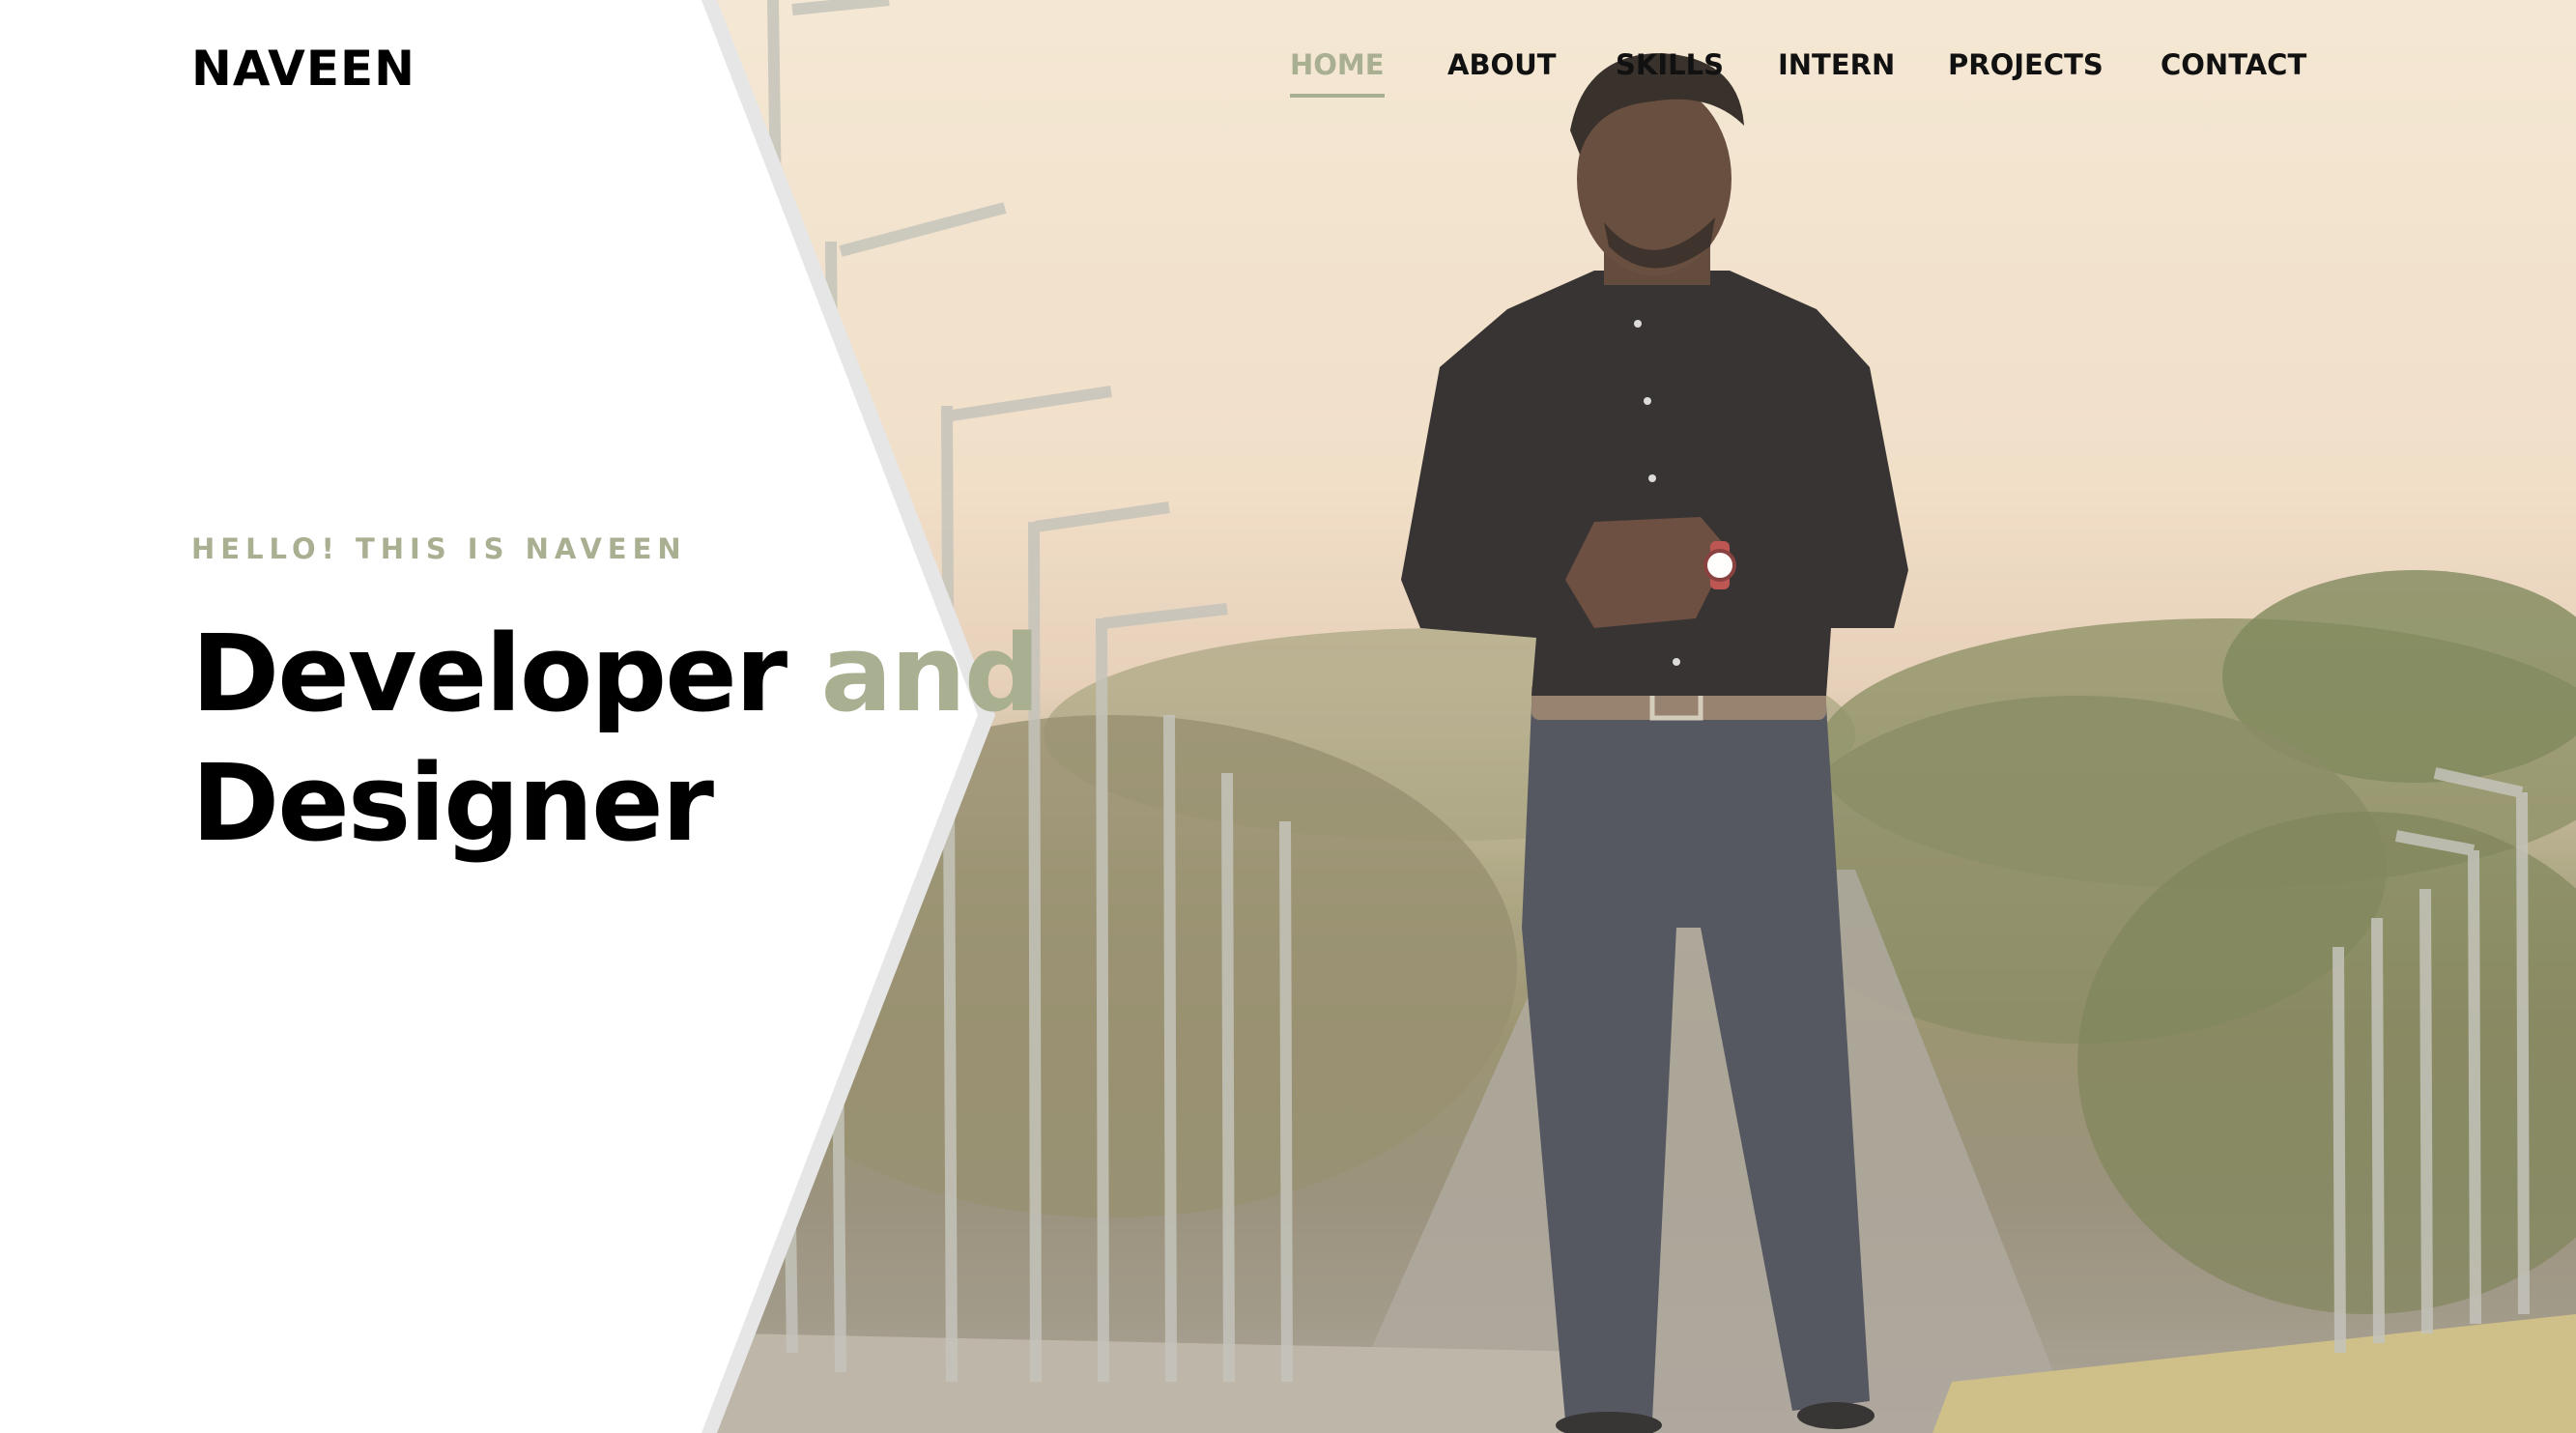 Image resolution: width=2576 pixels, height=1433 pixels. What do you see at coordinates (453, 803) in the screenshot?
I see `hero-title-line-2: Designer` at bounding box center [453, 803].